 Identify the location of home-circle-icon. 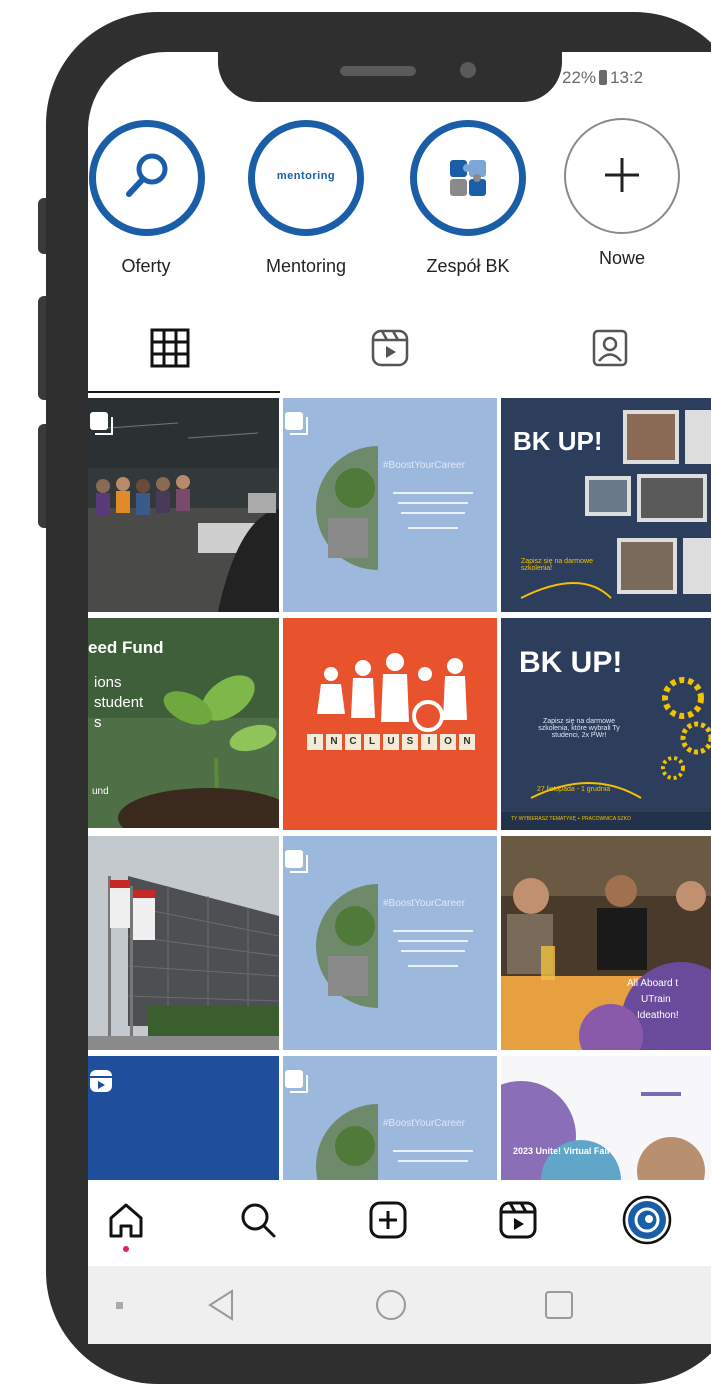
(391, 1305).